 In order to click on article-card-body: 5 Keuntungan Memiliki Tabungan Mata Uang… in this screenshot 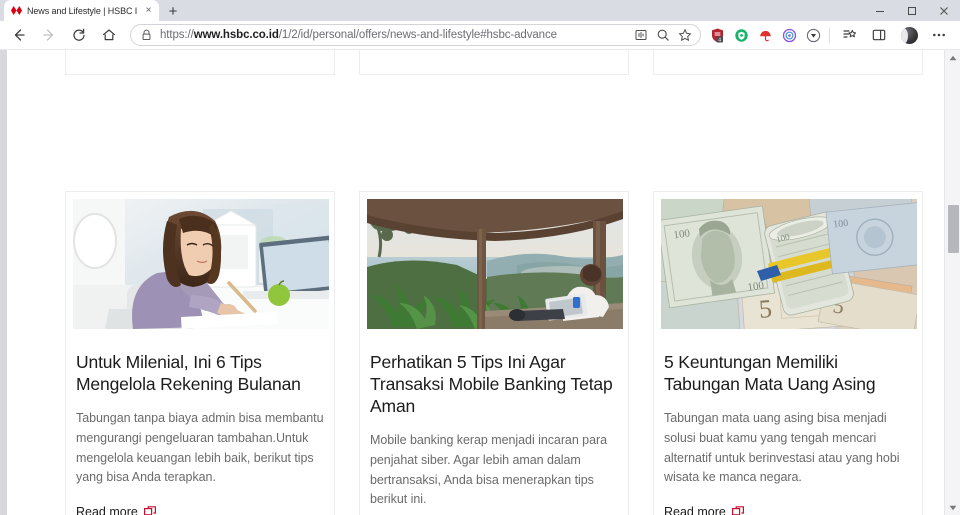, I will do `click(788, 422)`.